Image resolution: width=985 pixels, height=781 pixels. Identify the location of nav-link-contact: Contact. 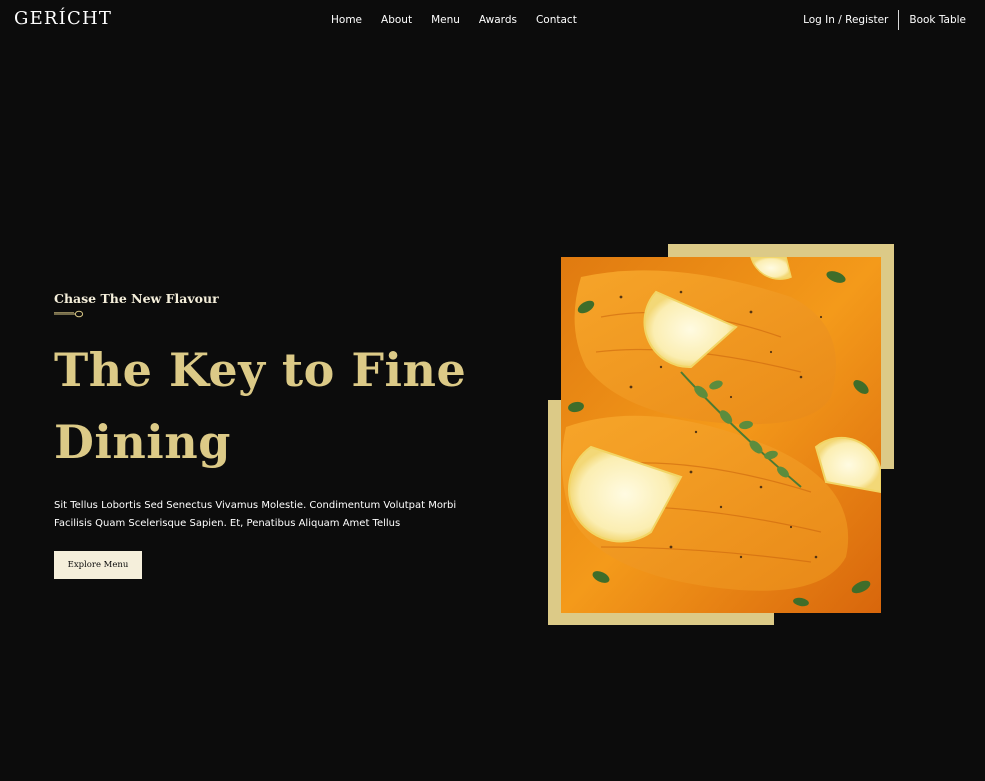
(556, 20).